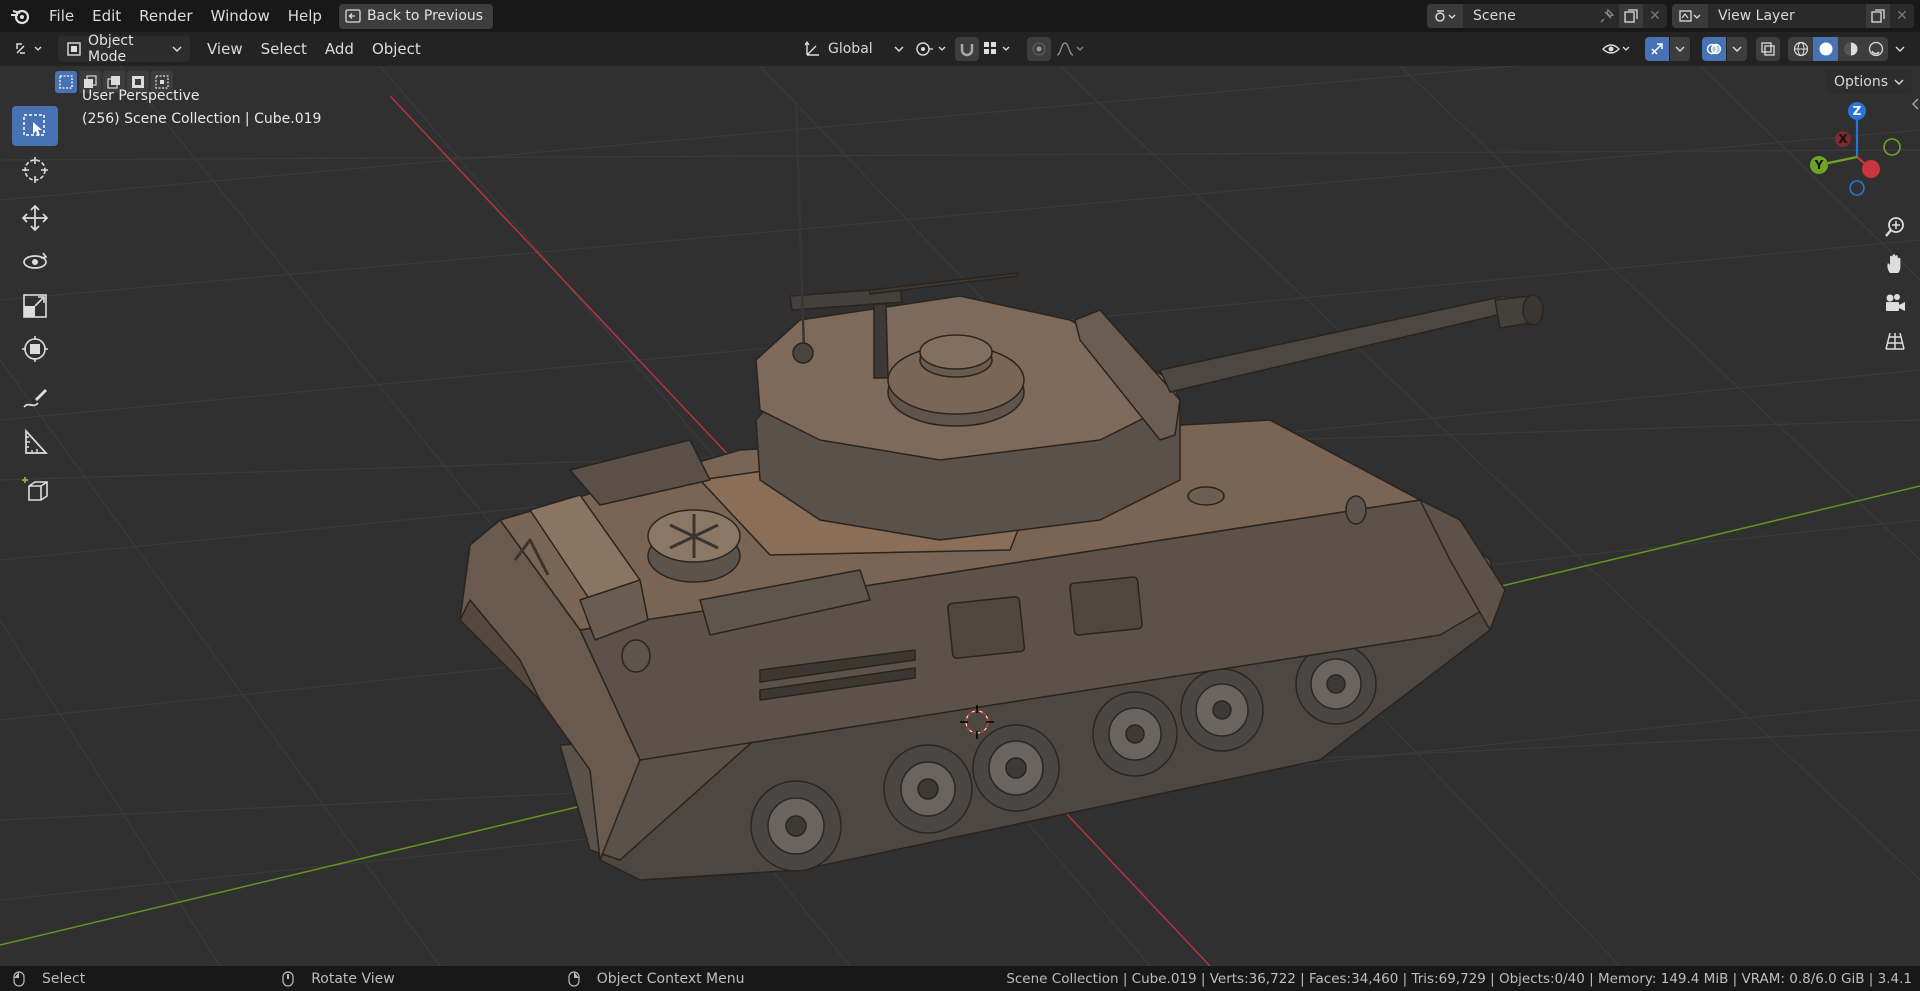  I want to click on pan-button, so click(1895, 264).